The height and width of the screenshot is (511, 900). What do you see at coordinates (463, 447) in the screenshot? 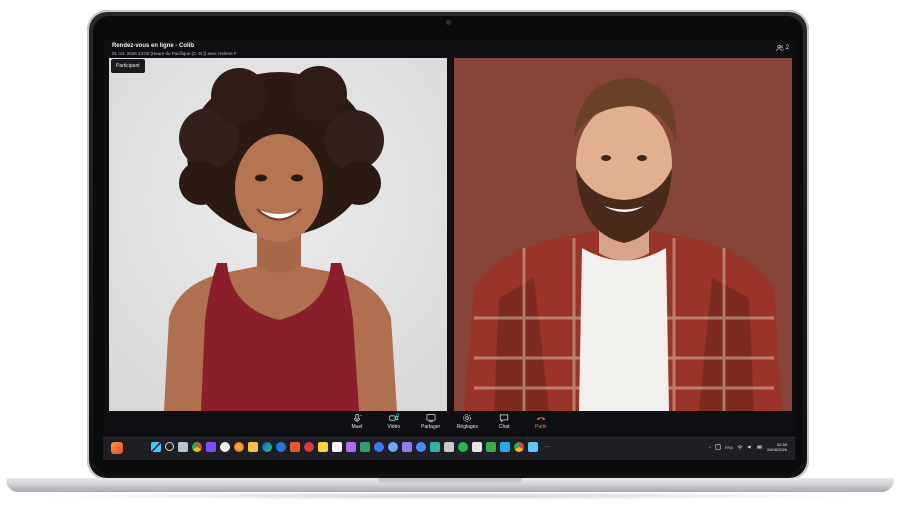
I see `spotify-icon` at bounding box center [463, 447].